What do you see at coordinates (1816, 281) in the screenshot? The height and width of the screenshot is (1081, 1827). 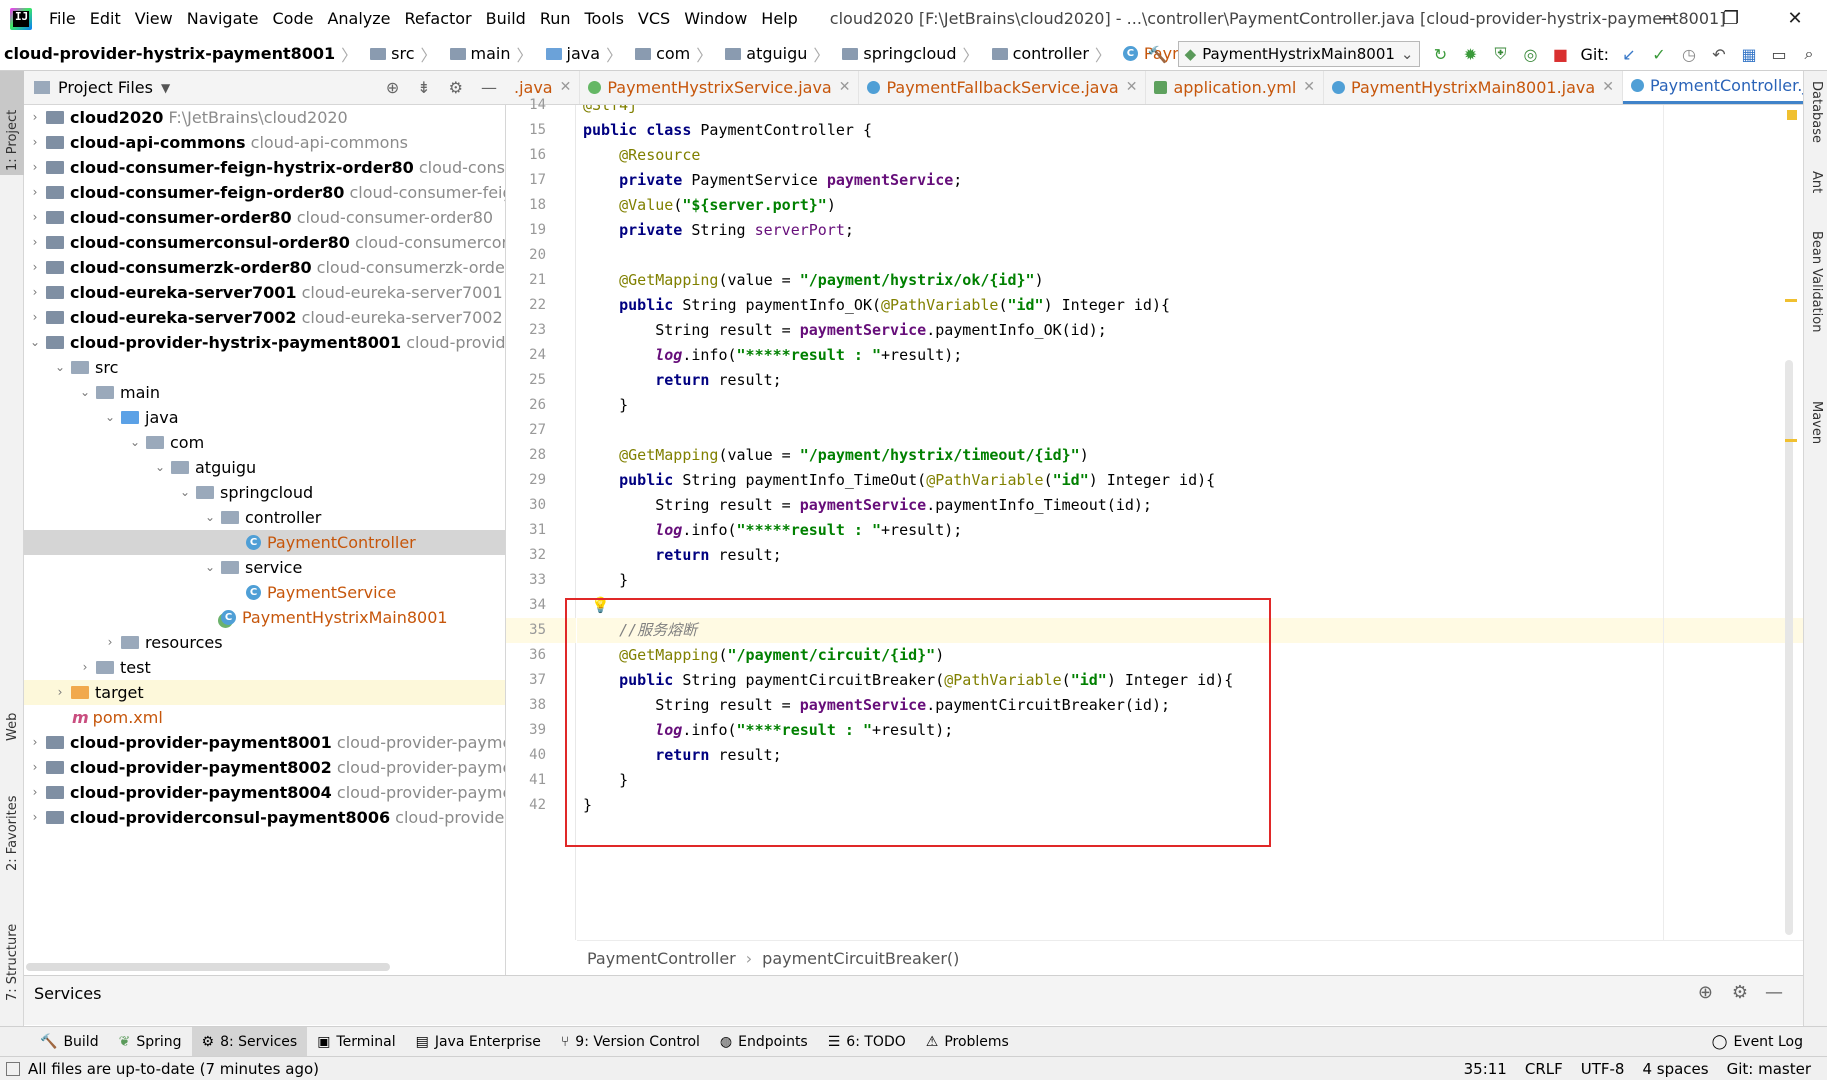 I see `bean-validation-tool-button: Bean Validation` at bounding box center [1816, 281].